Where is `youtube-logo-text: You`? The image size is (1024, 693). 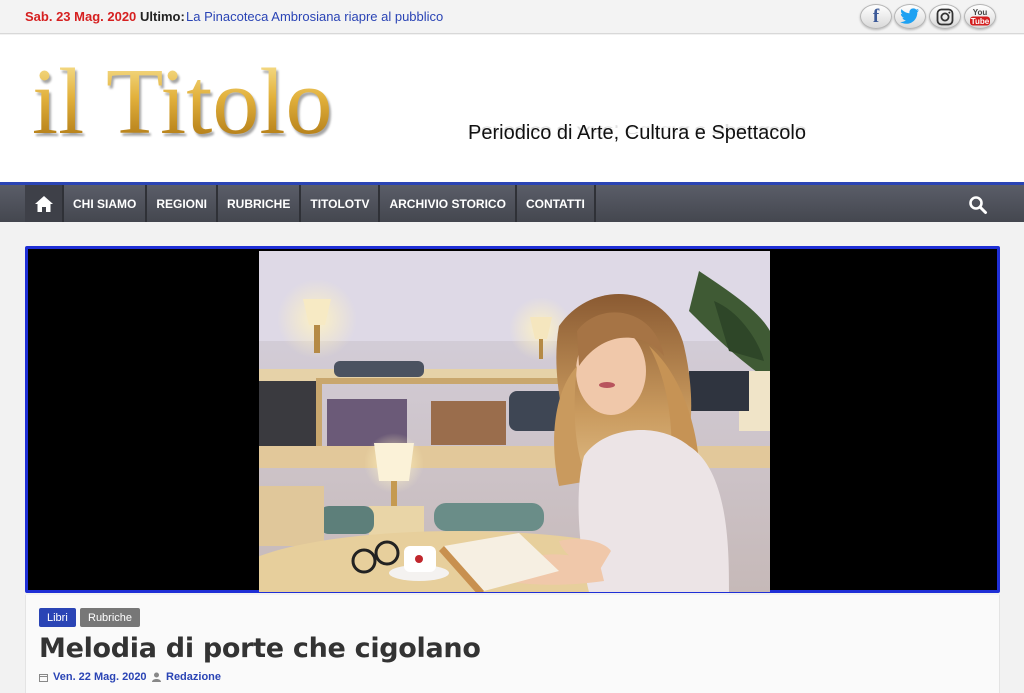 youtube-logo-text: You is located at coordinates (980, 12).